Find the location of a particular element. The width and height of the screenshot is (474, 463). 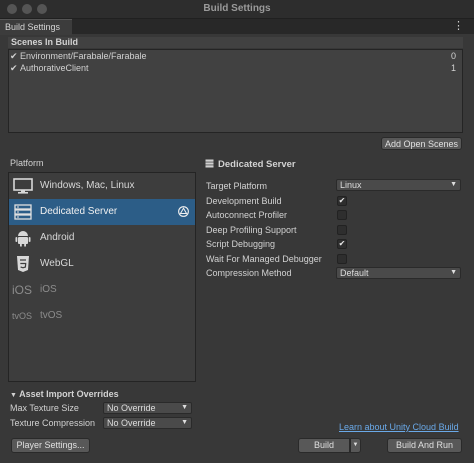

scene-row: ✔ Environment/Farabale/Farabale 0 is located at coordinates (234, 56).